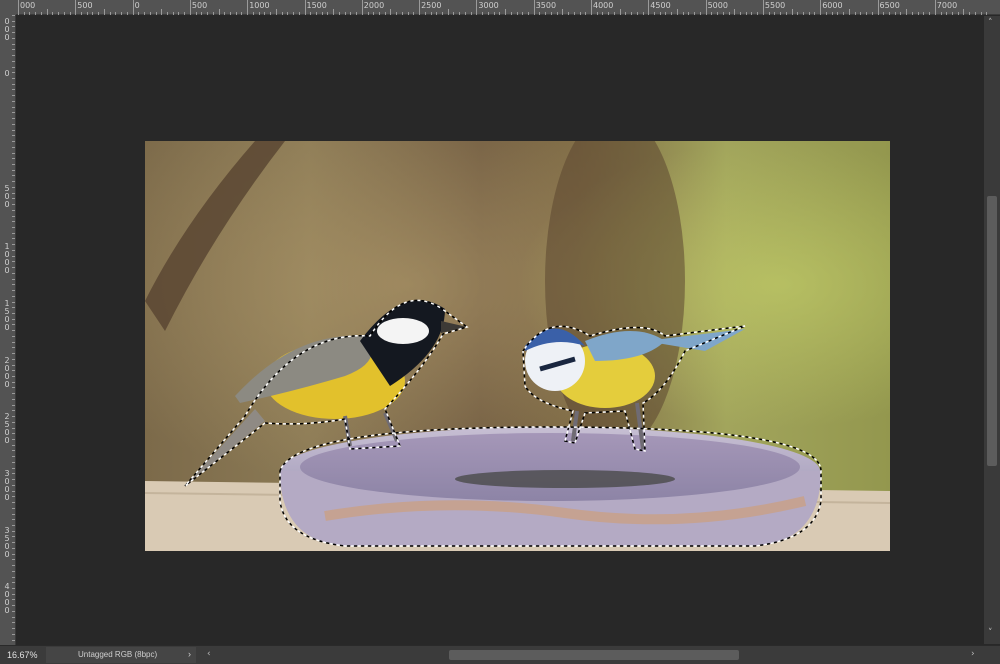 Image resolution: width=1000 pixels, height=664 pixels. I want to click on horizontal-scrollbar: ‹ ›, so click(595, 655).